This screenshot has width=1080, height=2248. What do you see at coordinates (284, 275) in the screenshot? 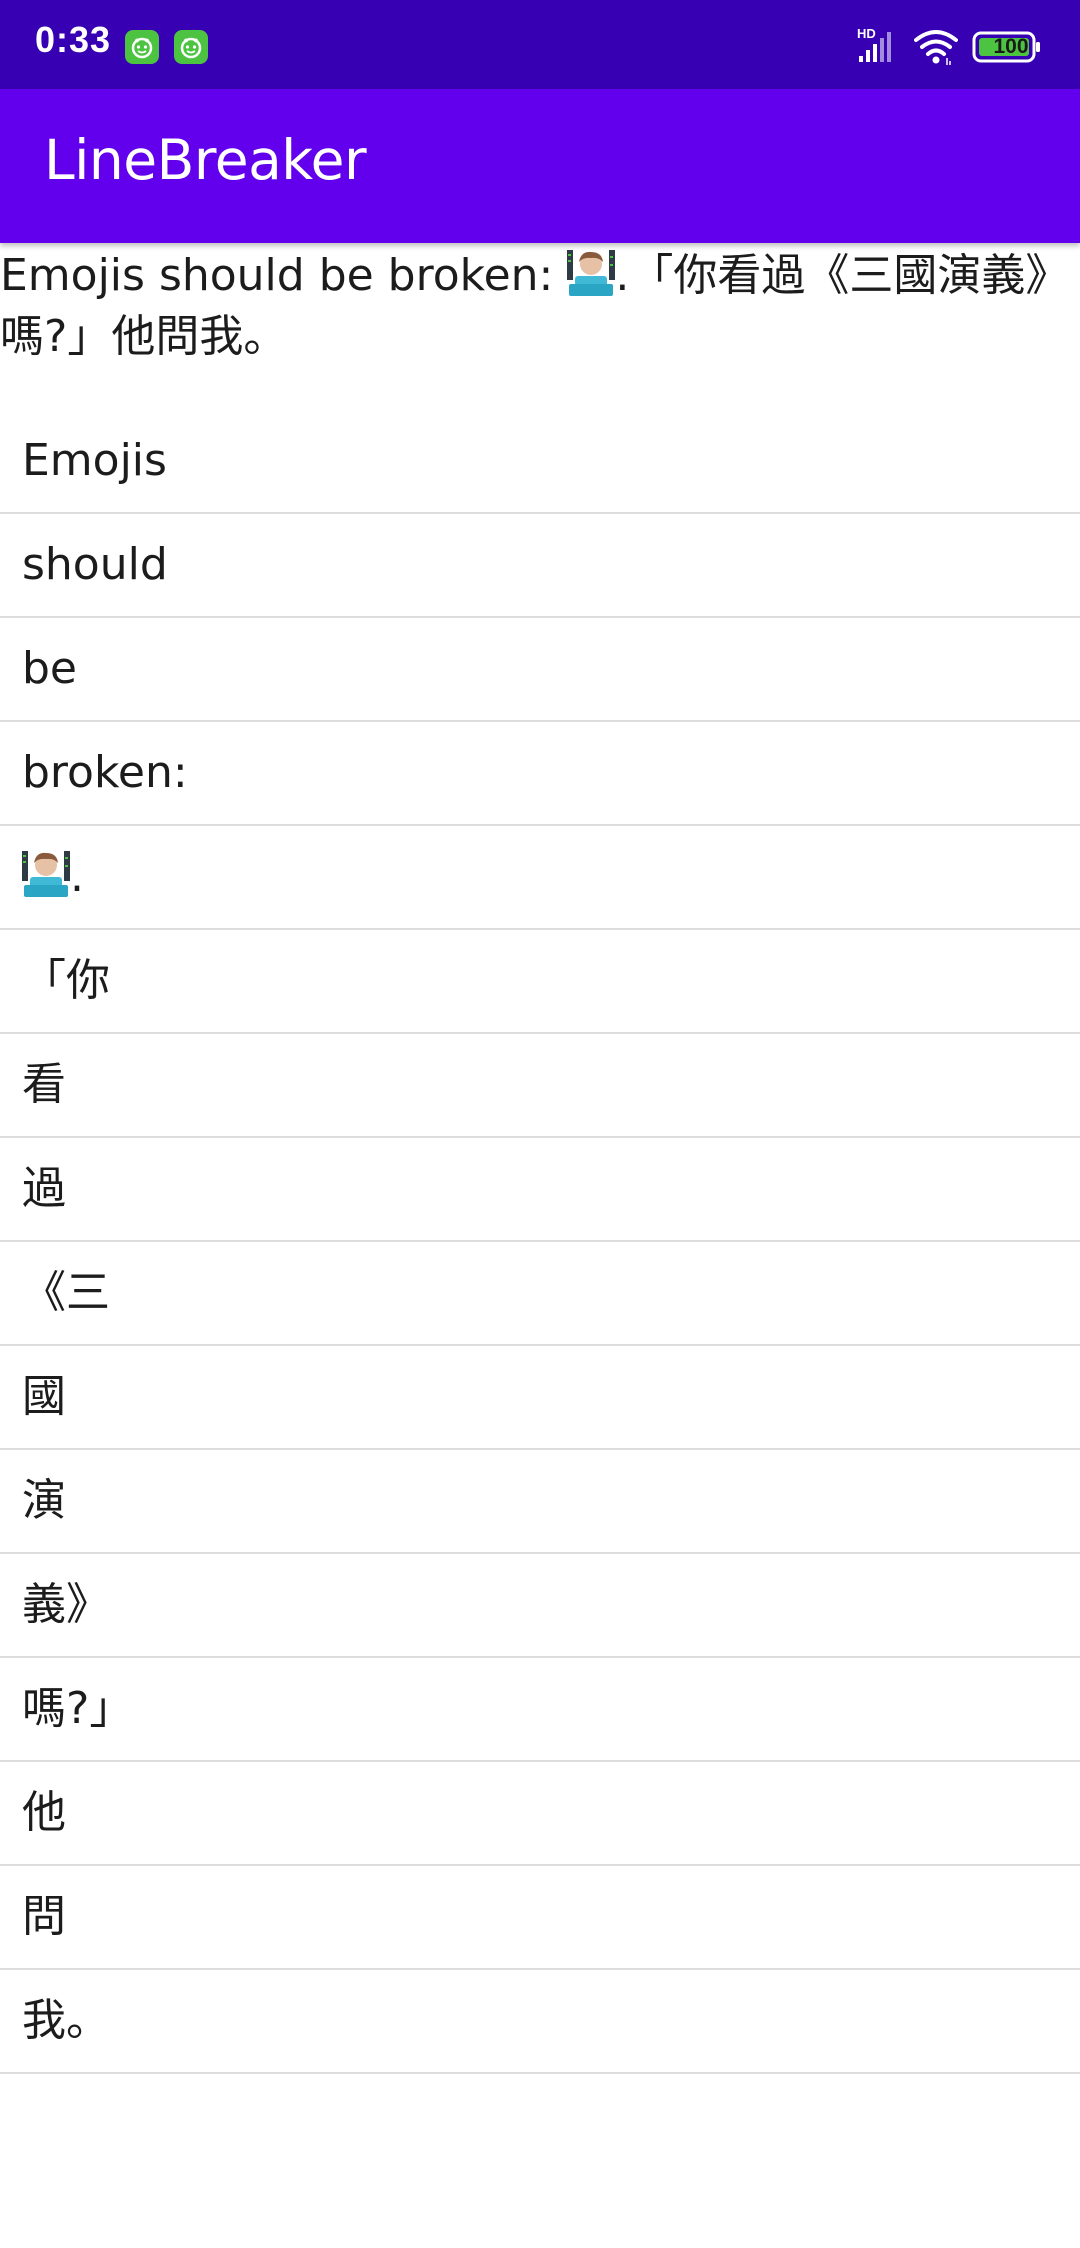
I see `sample-text-start: Emojis should be broken:` at bounding box center [284, 275].